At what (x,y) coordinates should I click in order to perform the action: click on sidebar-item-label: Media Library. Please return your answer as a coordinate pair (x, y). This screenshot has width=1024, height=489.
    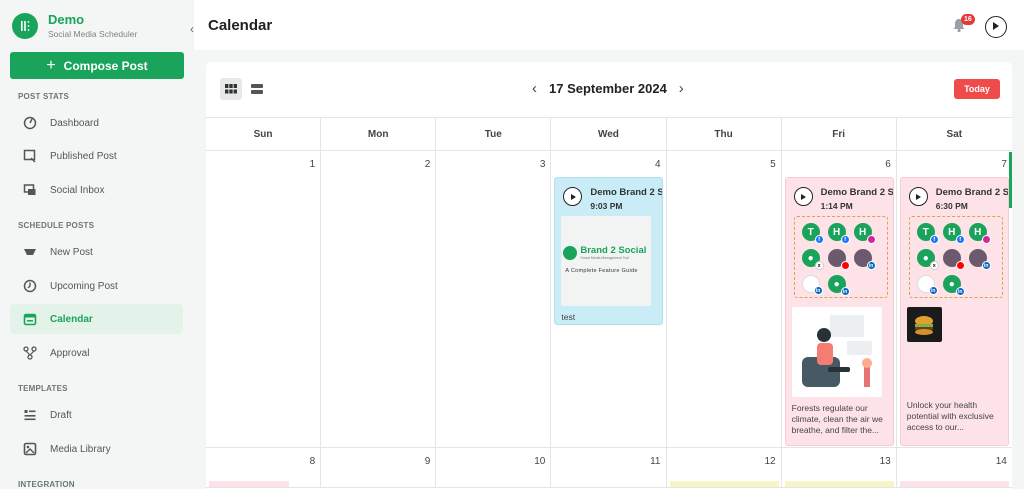
    Looking at the image, I should click on (80, 449).